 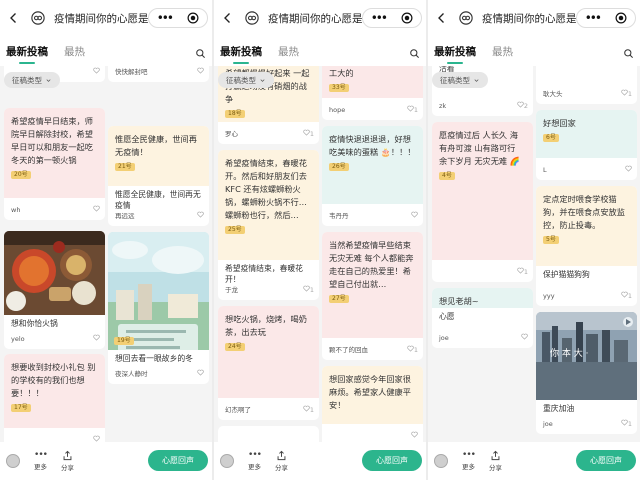 I want to click on author-name: hope, so click(x=337, y=110).